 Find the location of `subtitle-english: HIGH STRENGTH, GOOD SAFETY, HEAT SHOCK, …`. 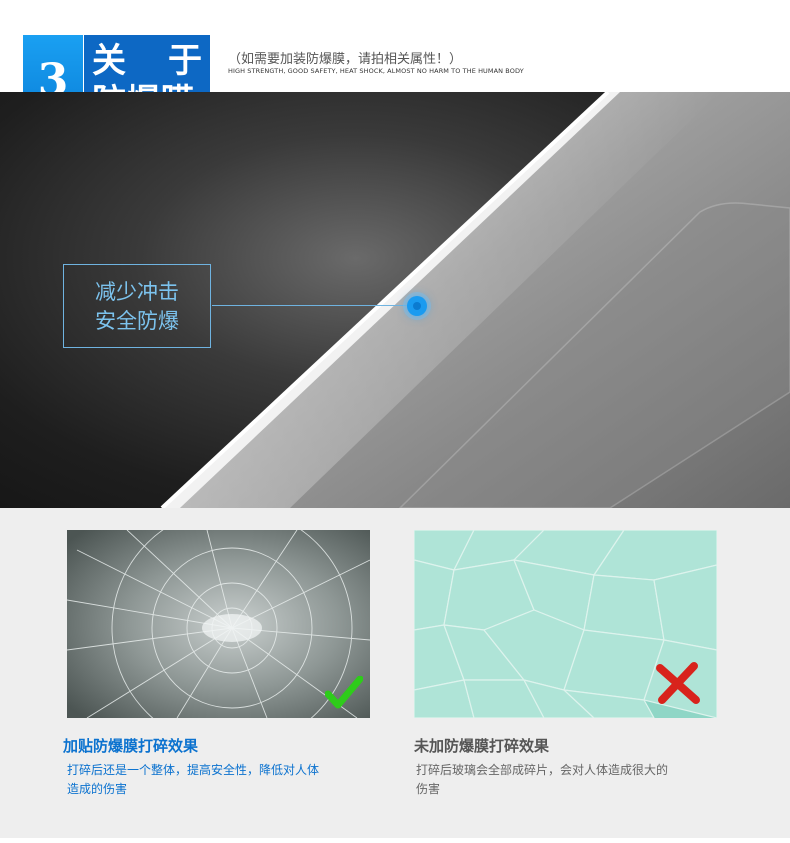

subtitle-english: HIGH STRENGTH, GOOD SAFETY, HEAT SHOCK, … is located at coordinates (376, 71).